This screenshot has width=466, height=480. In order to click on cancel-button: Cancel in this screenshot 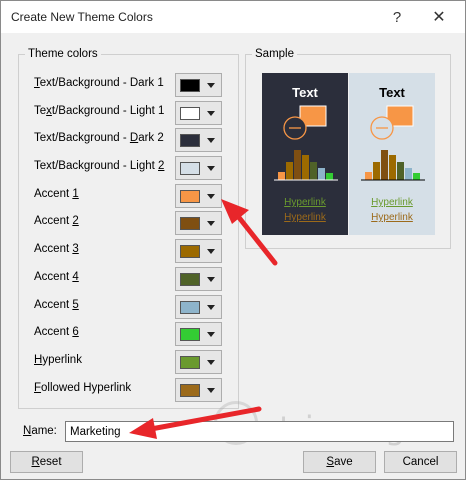, I will do `click(420, 462)`.